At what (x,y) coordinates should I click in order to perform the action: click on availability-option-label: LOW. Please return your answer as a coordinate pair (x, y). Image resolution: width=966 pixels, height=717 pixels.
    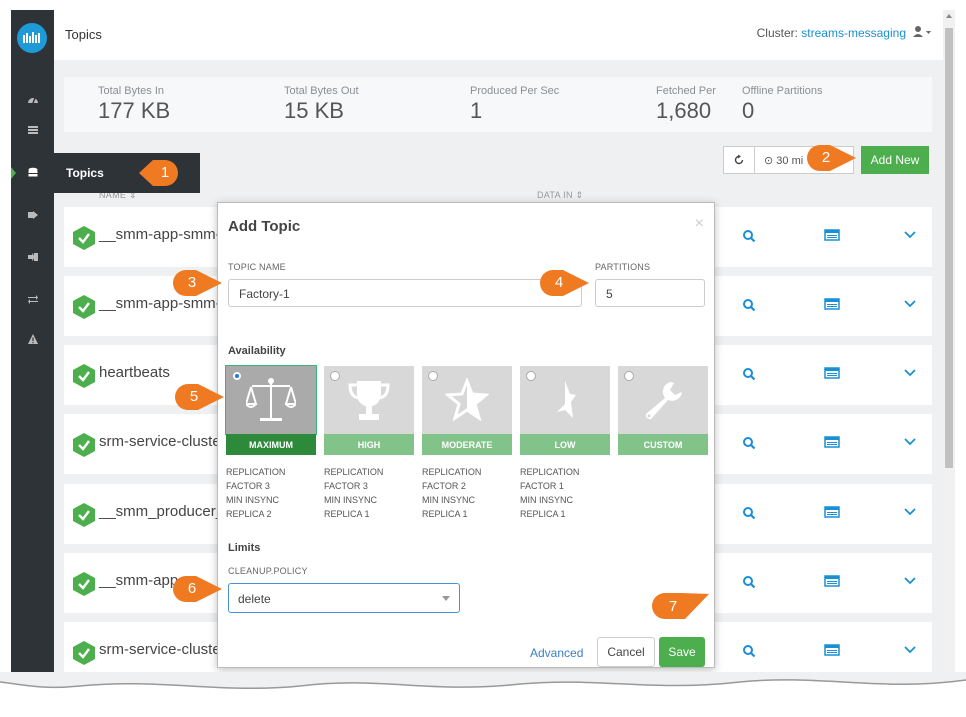
    Looking at the image, I should click on (565, 444).